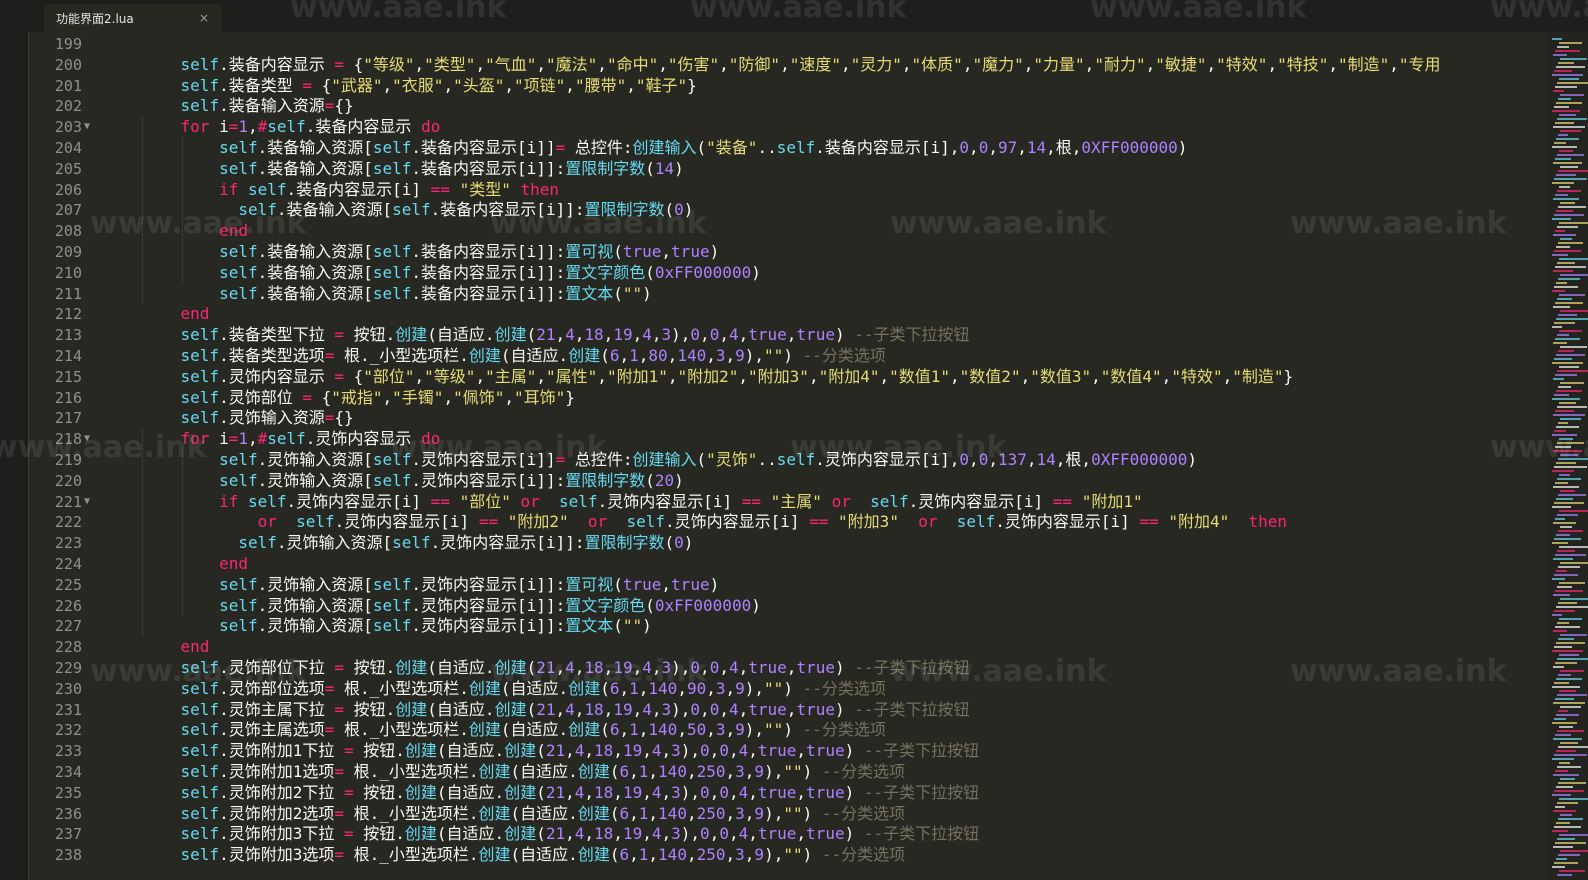  What do you see at coordinates (68, 460) in the screenshot?
I see `line-number: 219` at bounding box center [68, 460].